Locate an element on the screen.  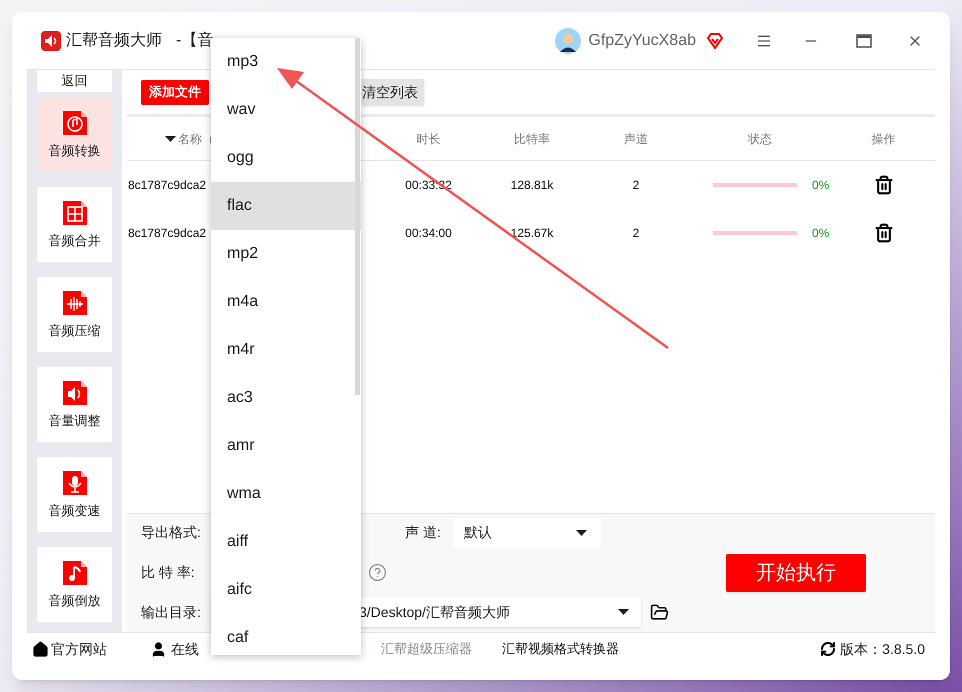
document-music-note-icon is located at coordinates (74, 572).